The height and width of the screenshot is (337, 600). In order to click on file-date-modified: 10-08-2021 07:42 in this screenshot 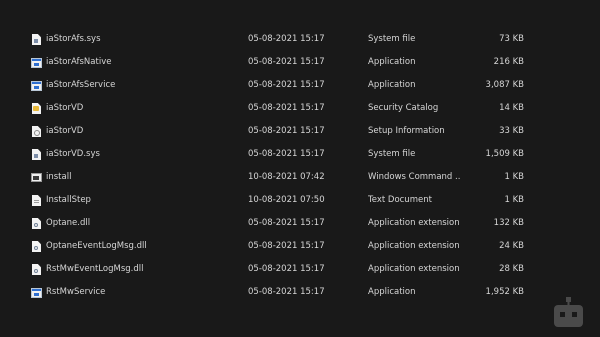, I will do `click(286, 177)`.